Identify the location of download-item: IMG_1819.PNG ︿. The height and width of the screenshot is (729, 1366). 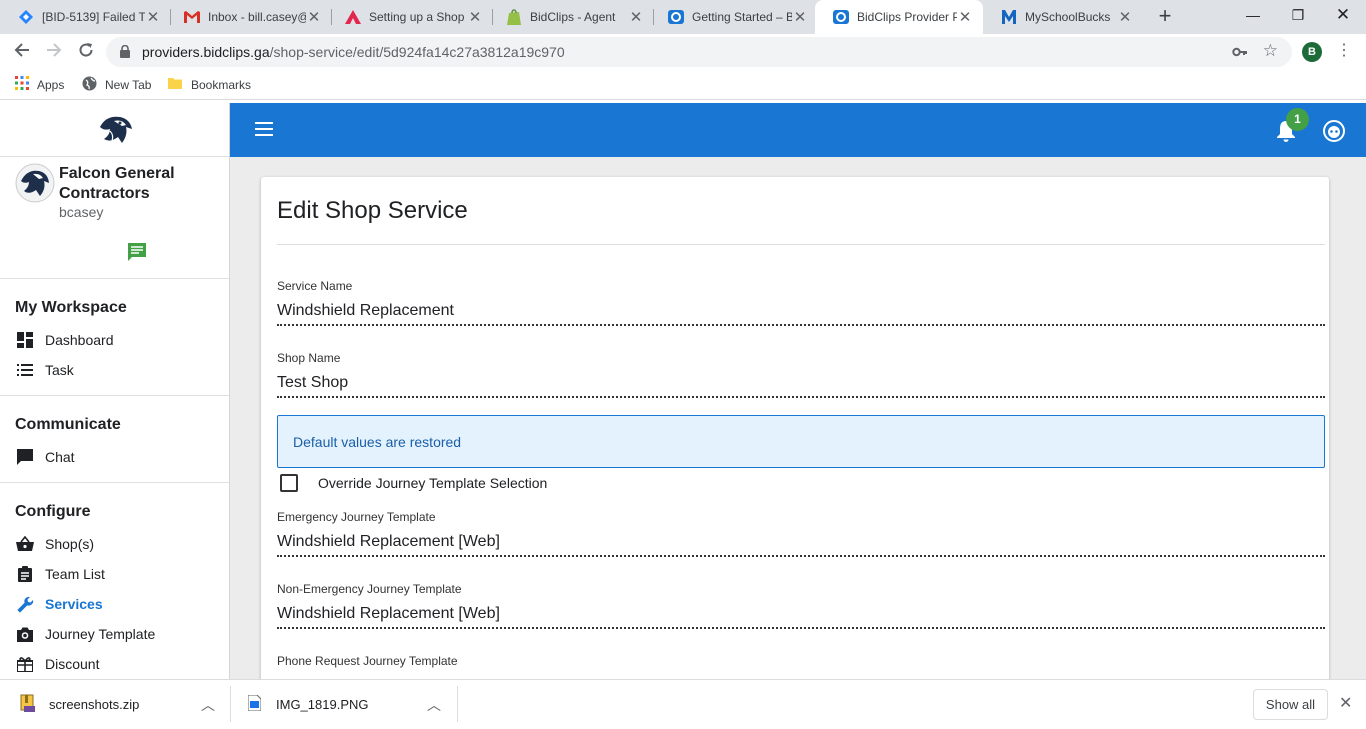
(345, 704).